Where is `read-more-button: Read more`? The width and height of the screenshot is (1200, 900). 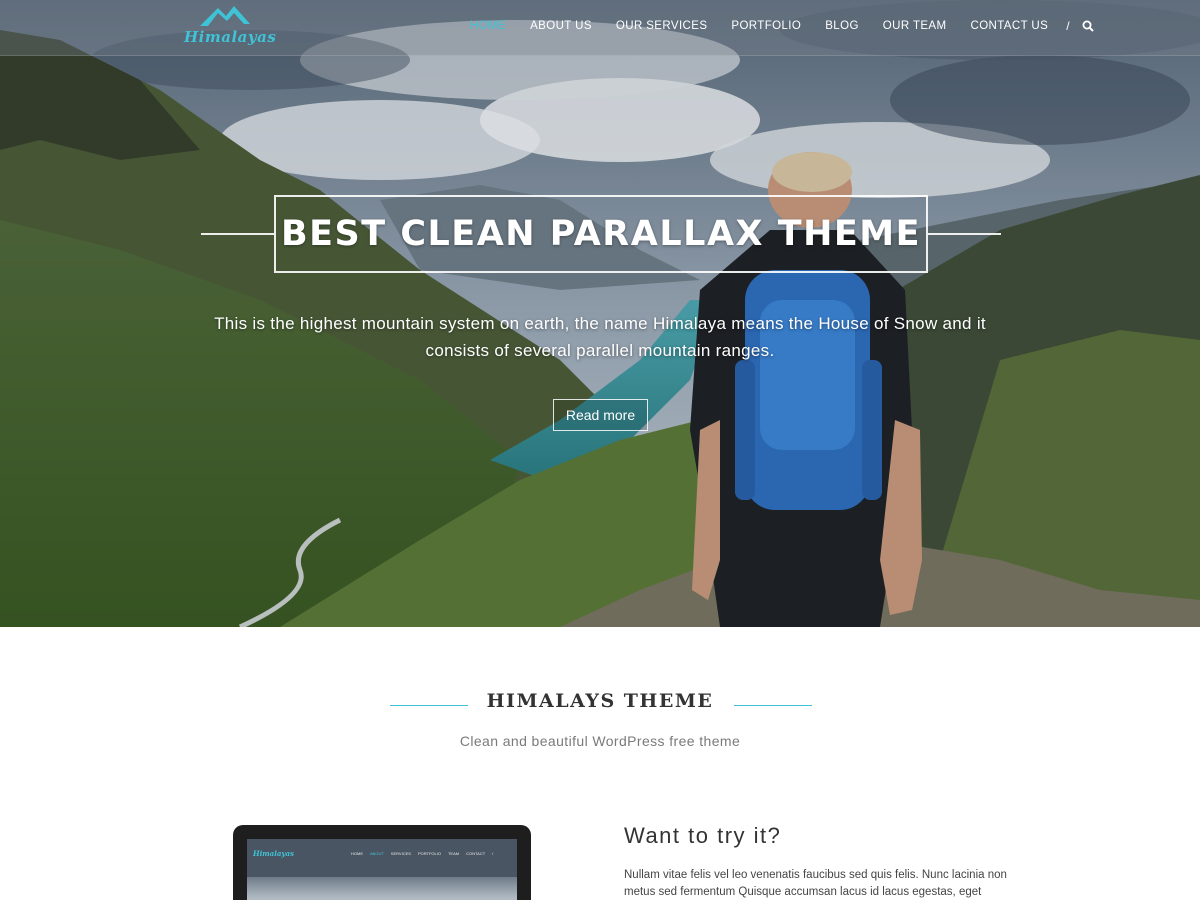 read-more-button: Read more is located at coordinates (600, 415).